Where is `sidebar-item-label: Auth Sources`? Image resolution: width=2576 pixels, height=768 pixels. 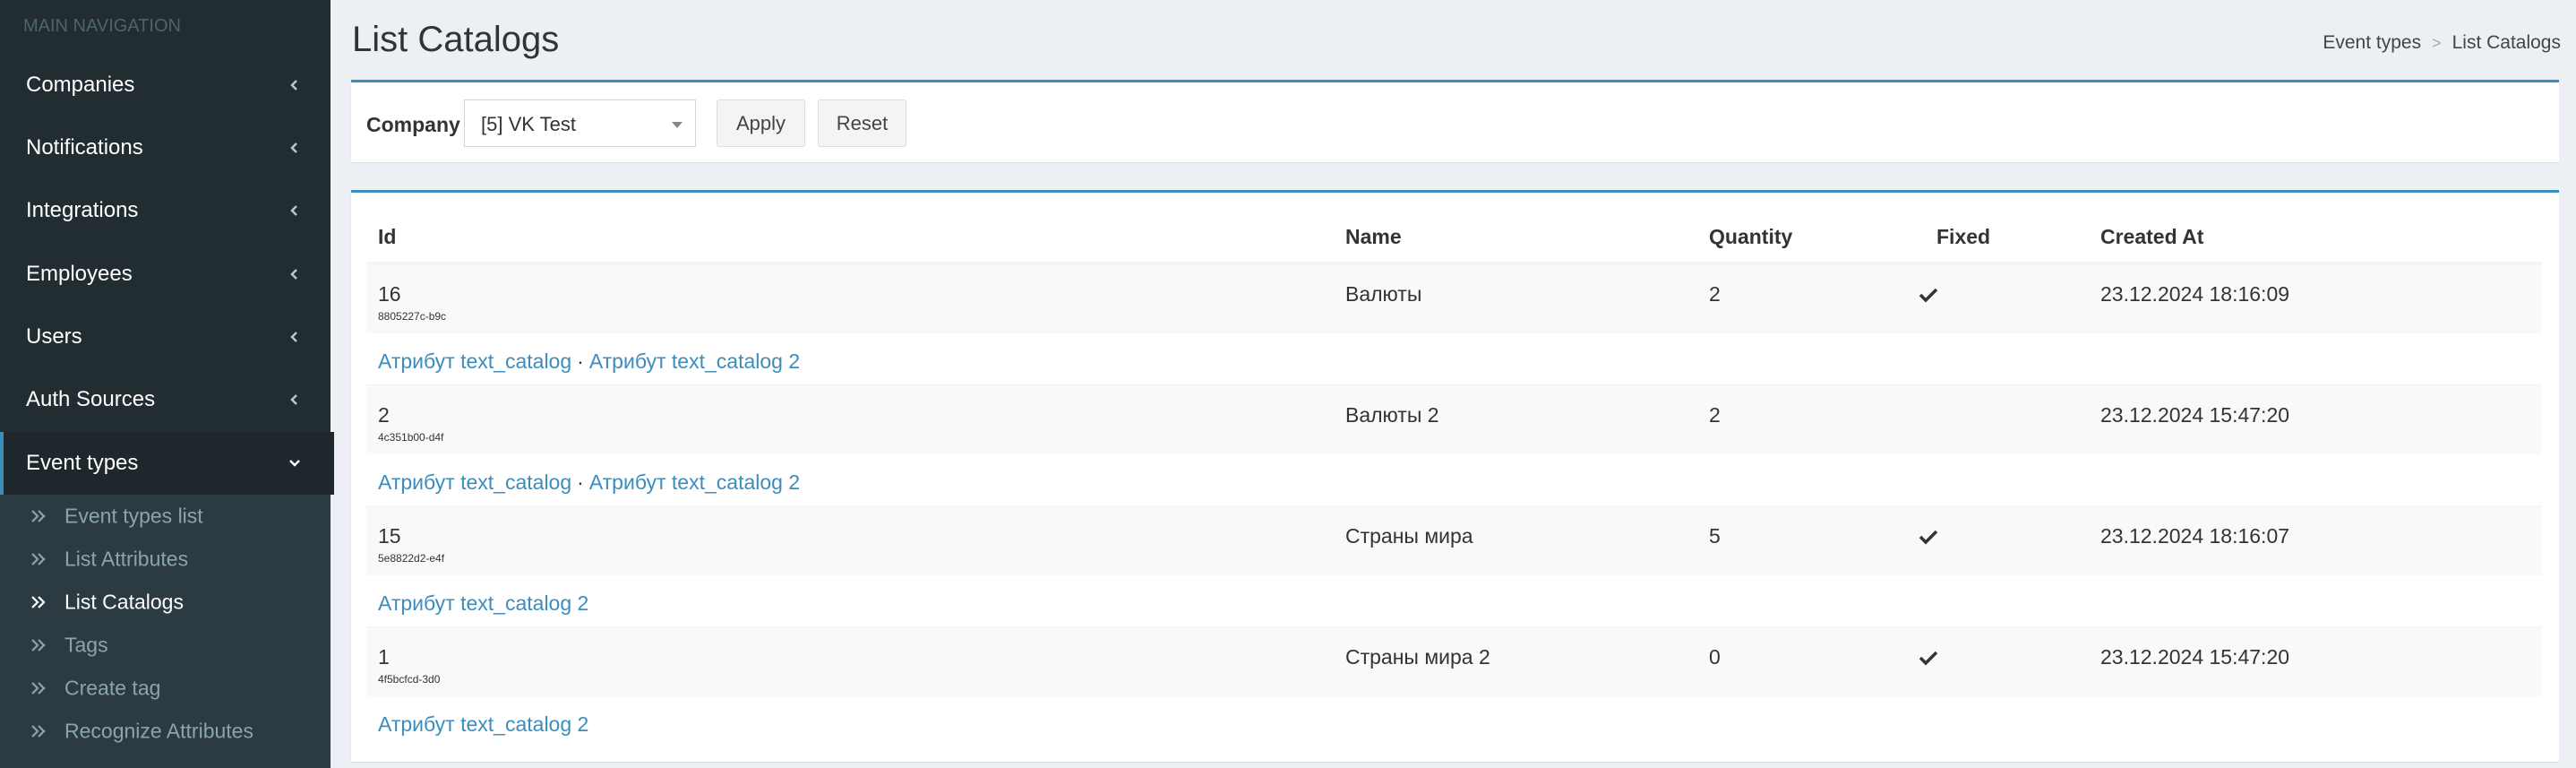
sidebar-item-label: Auth Sources is located at coordinates (91, 399).